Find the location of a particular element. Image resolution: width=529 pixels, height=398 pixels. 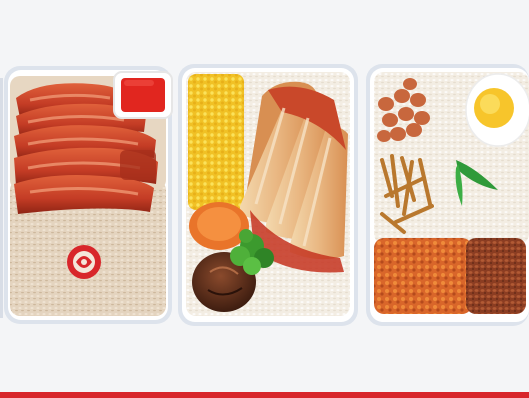

corn-kernels is located at coordinates (216, 142).